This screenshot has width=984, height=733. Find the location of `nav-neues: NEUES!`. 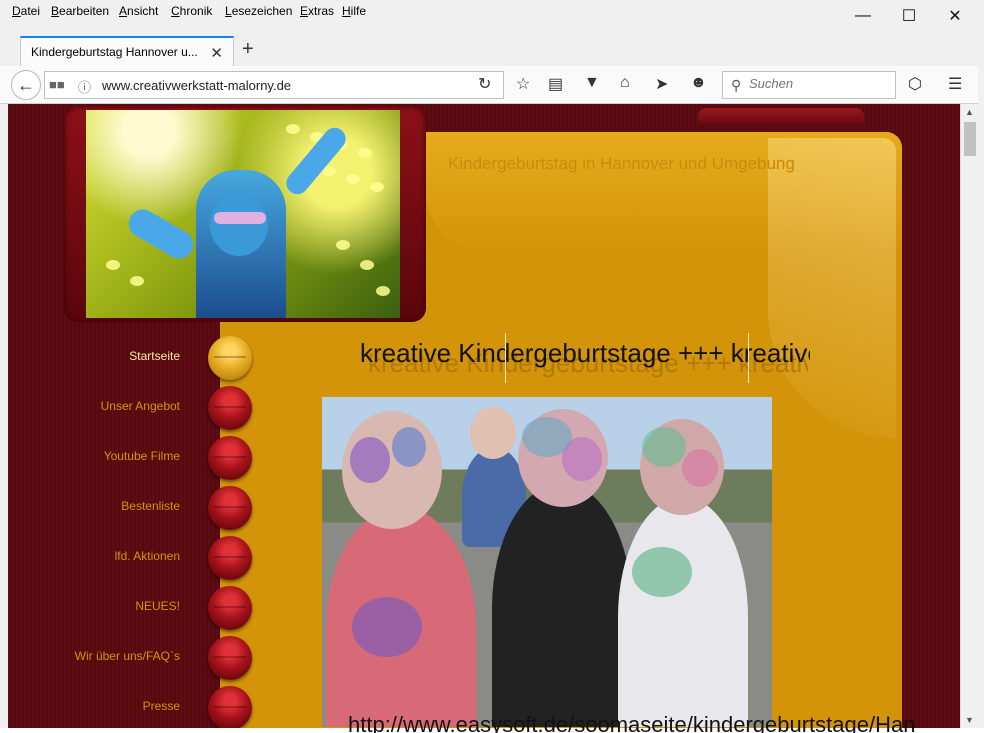

nav-neues: NEUES! is located at coordinates (131, 608).